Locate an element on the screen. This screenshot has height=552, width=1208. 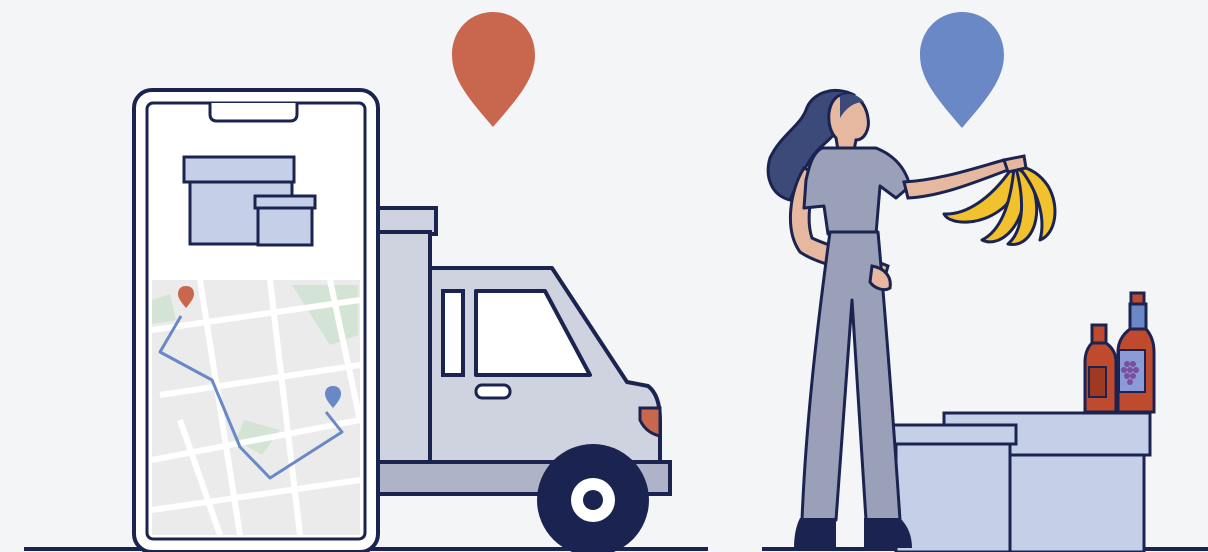
route-map is located at coordinates (257, 407).